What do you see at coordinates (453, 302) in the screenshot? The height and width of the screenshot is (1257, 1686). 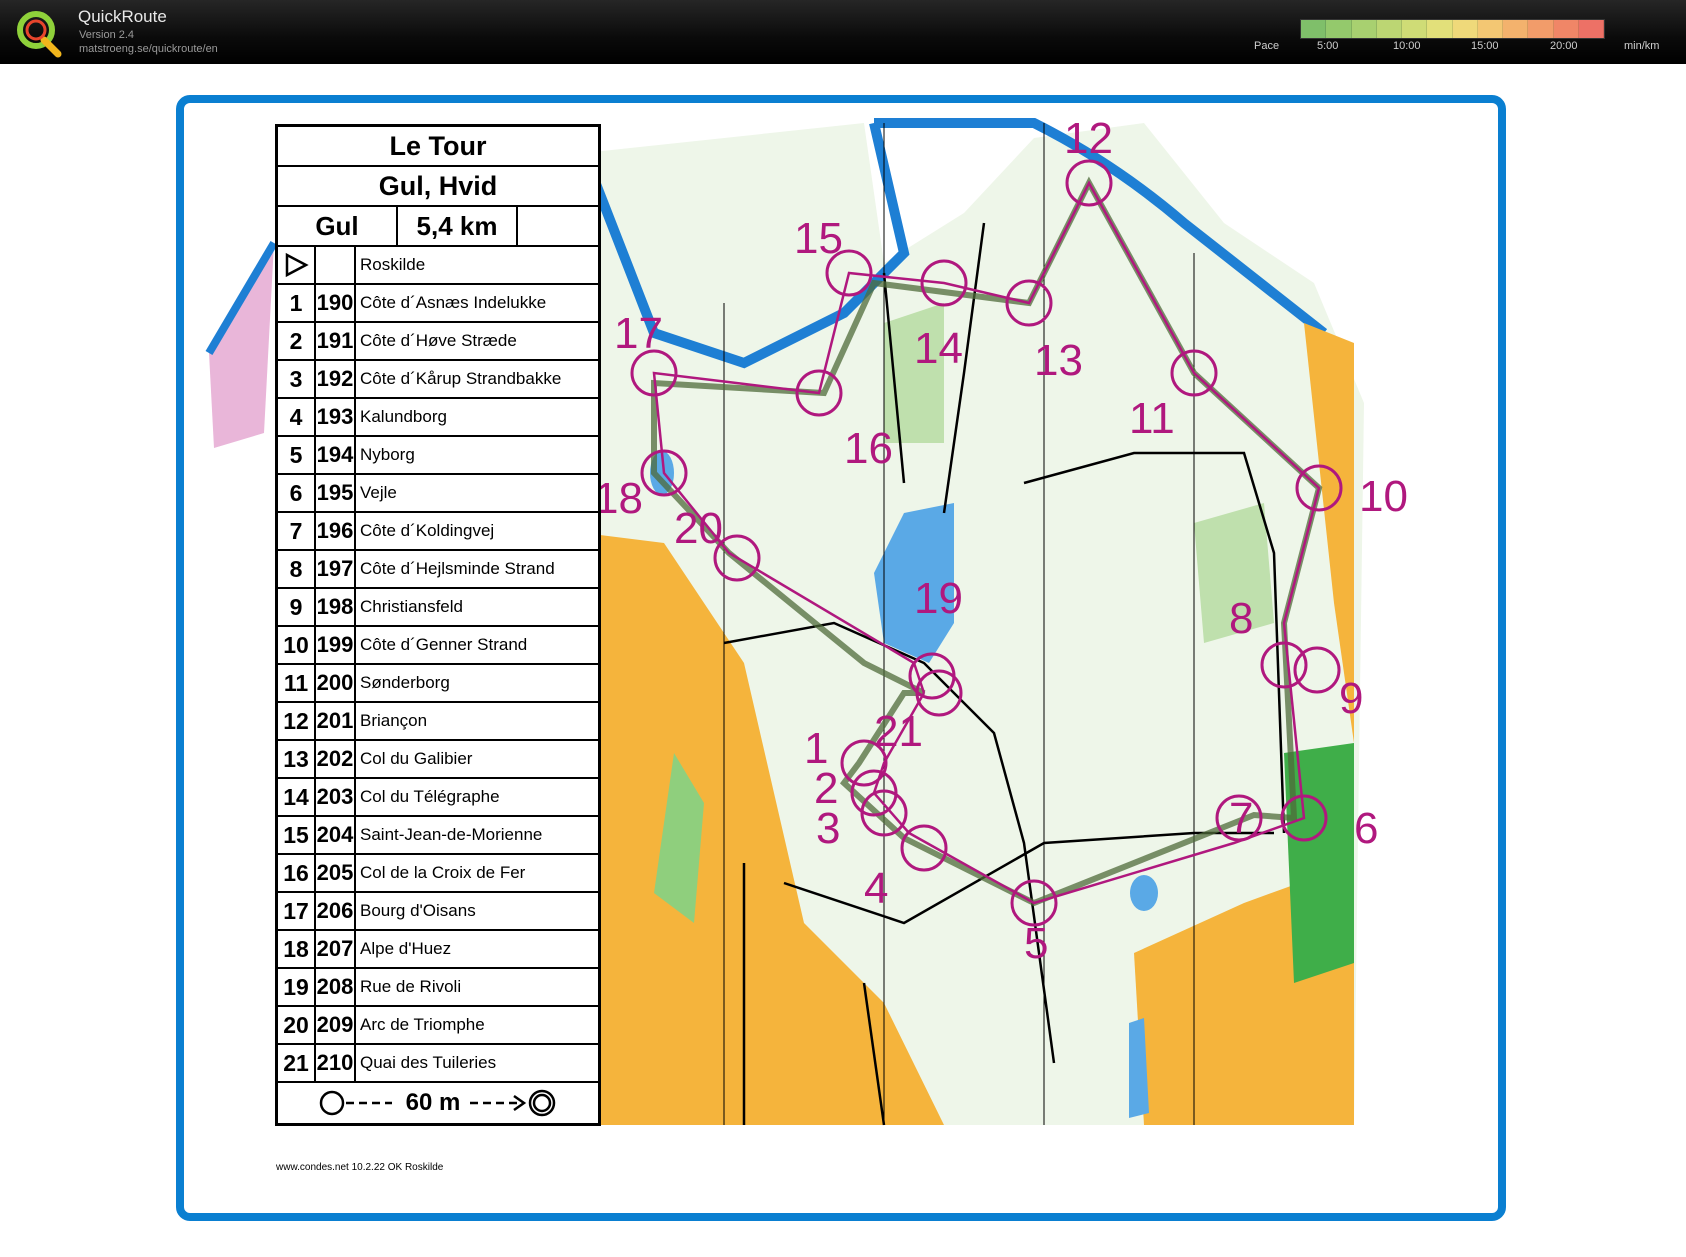 I see `control-description: Côte d´Asnæs Indelukke` at bounding box center [453, 302].